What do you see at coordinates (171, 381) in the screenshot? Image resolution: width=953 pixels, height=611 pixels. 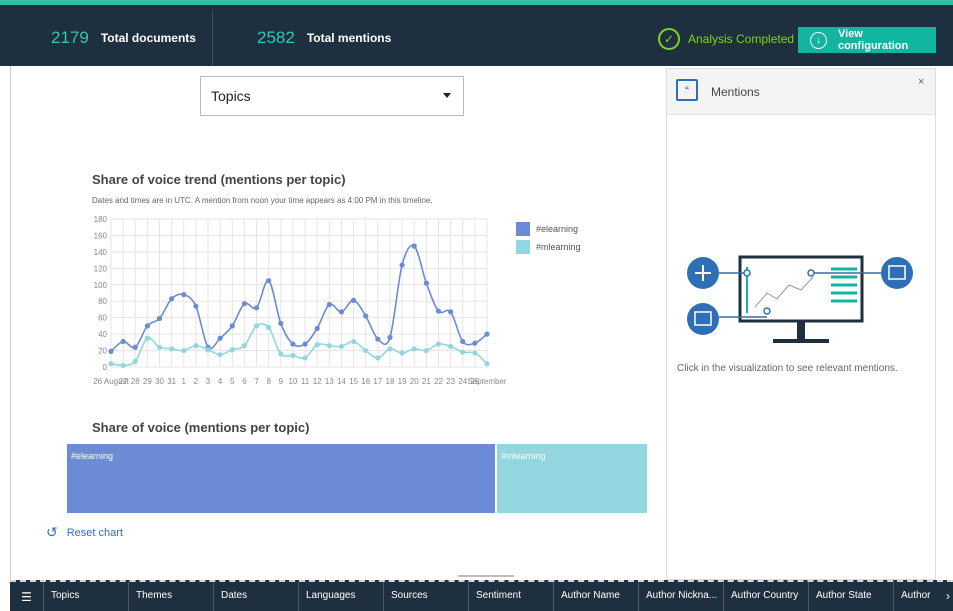 I see `x-tick-label: 31` at bounding box center [171, 381].